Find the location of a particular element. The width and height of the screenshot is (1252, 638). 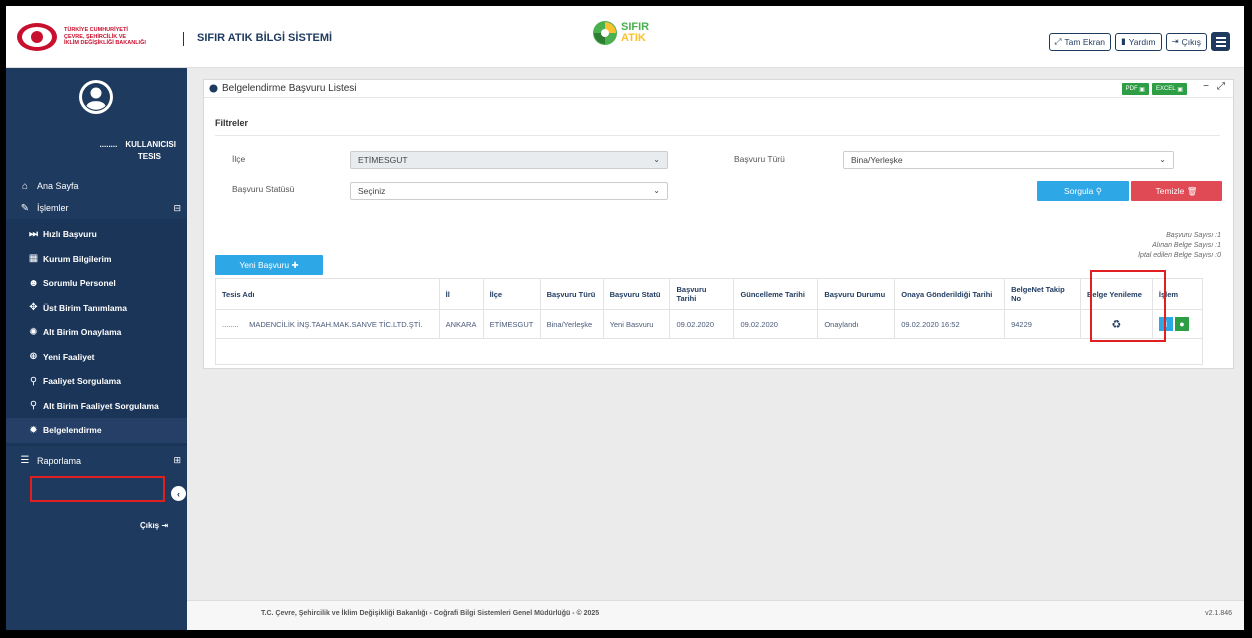

sidebar-item-raporlama: ☰ Raporlama ⊞ is located at coordinates (96, 461).